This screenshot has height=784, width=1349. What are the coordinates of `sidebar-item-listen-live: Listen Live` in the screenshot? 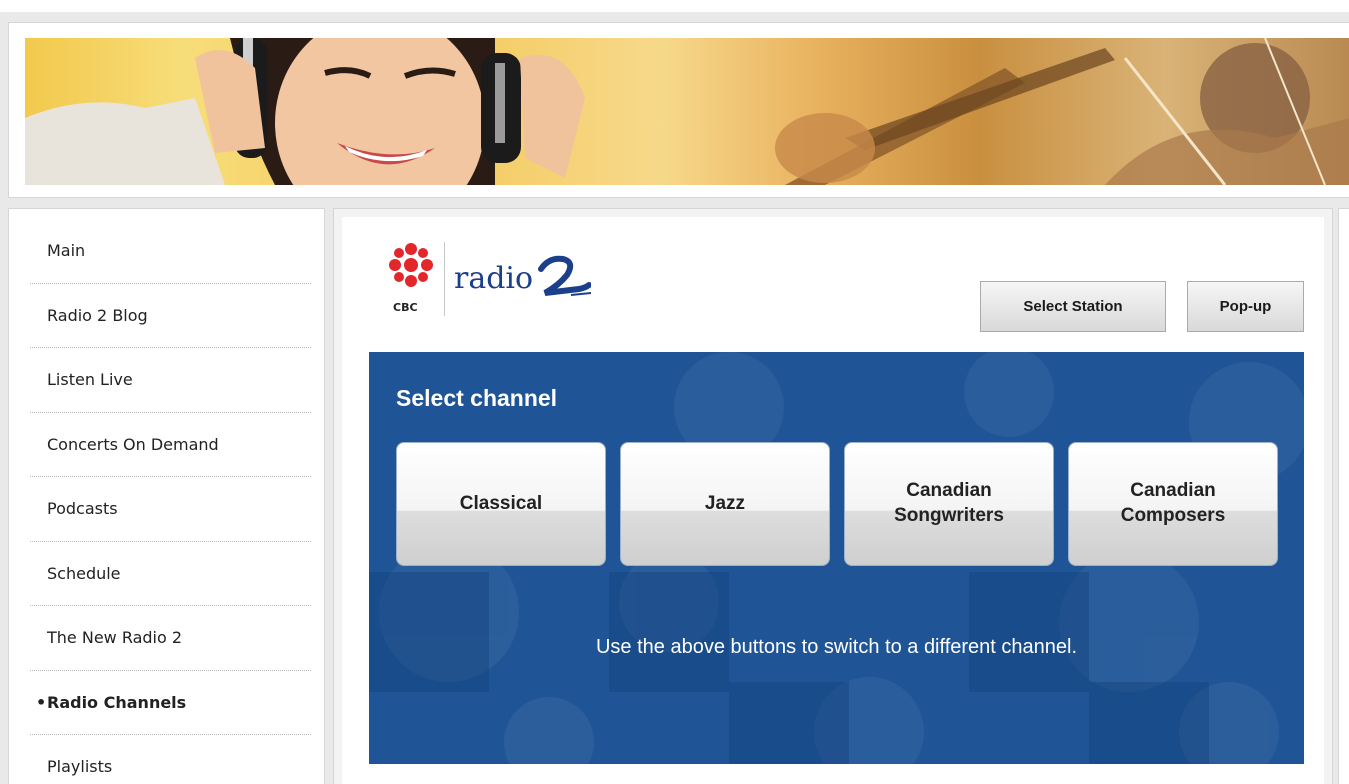 It's located at (170, 380).